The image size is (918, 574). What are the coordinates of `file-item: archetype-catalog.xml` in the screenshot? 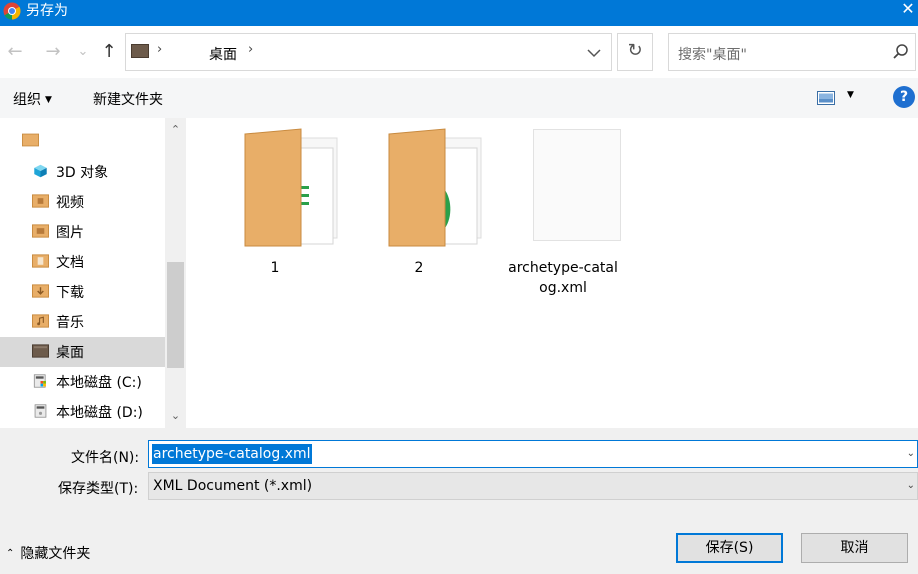 It's located at (563, 211).